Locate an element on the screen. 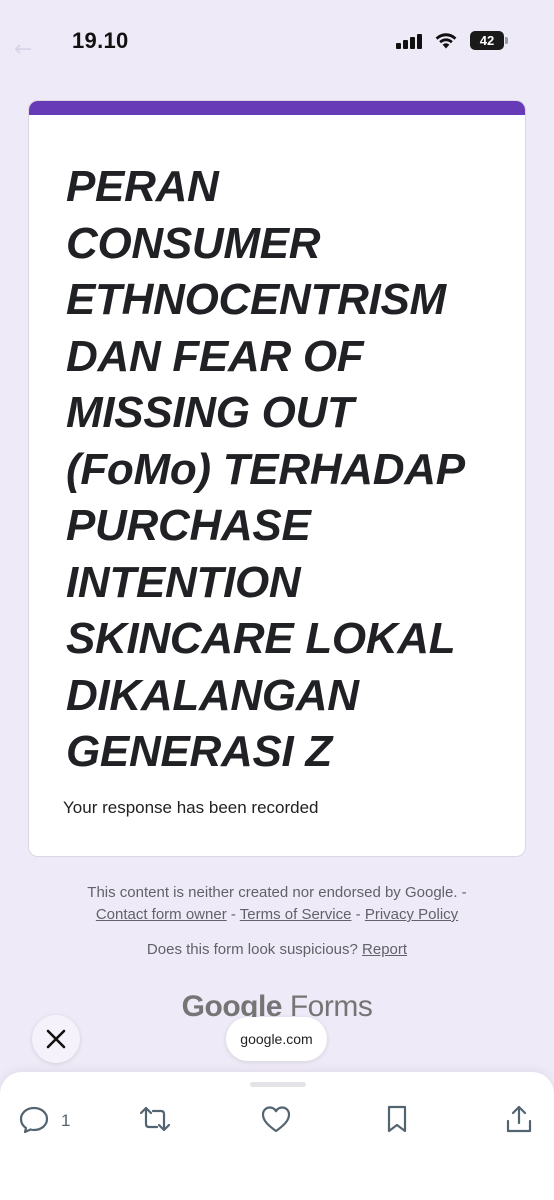 The width and height of the screenshot is (554, 1200). status-bar: ← 19.10 42 is located at coordinates (277, 43).